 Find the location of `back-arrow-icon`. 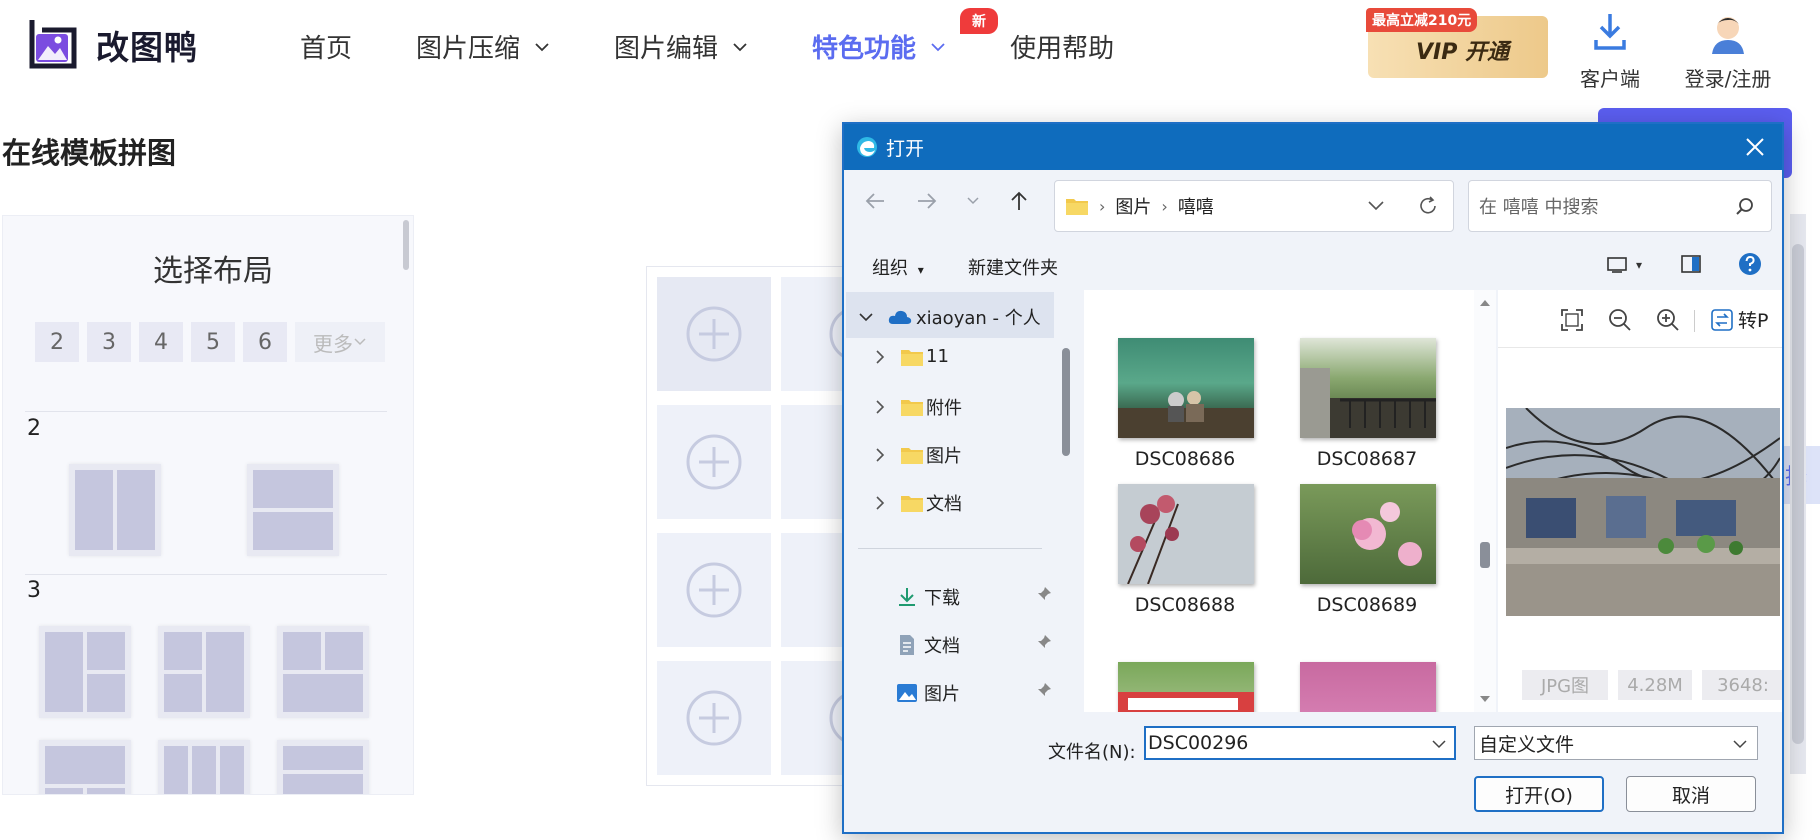

back-arrow-icon is located at coordinates (875, 201).